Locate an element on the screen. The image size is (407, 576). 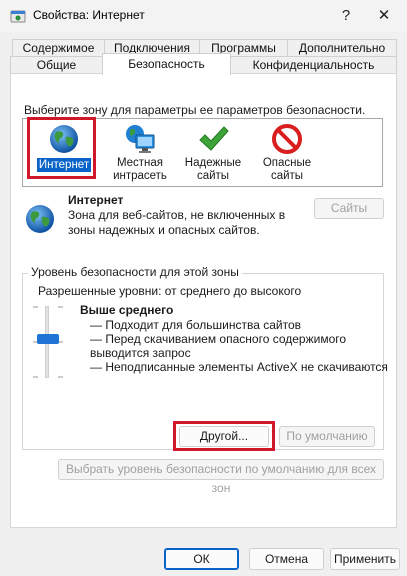
title-bar: Свойства: Интернет ? ✕ is located at coordinates (203, 16).